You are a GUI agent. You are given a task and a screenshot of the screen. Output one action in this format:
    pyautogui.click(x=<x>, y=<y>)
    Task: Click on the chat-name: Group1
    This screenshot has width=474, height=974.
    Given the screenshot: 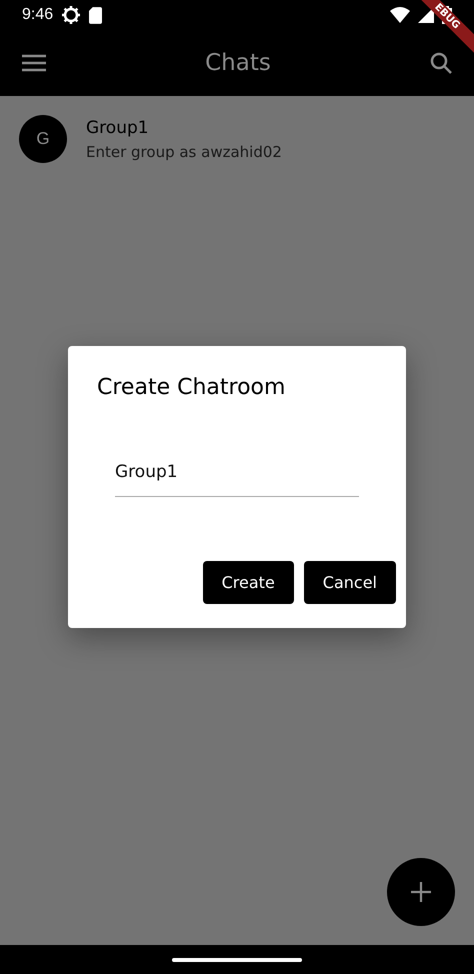 What is the action you would take?
    pyautogui.click(x=184, y=128)
    